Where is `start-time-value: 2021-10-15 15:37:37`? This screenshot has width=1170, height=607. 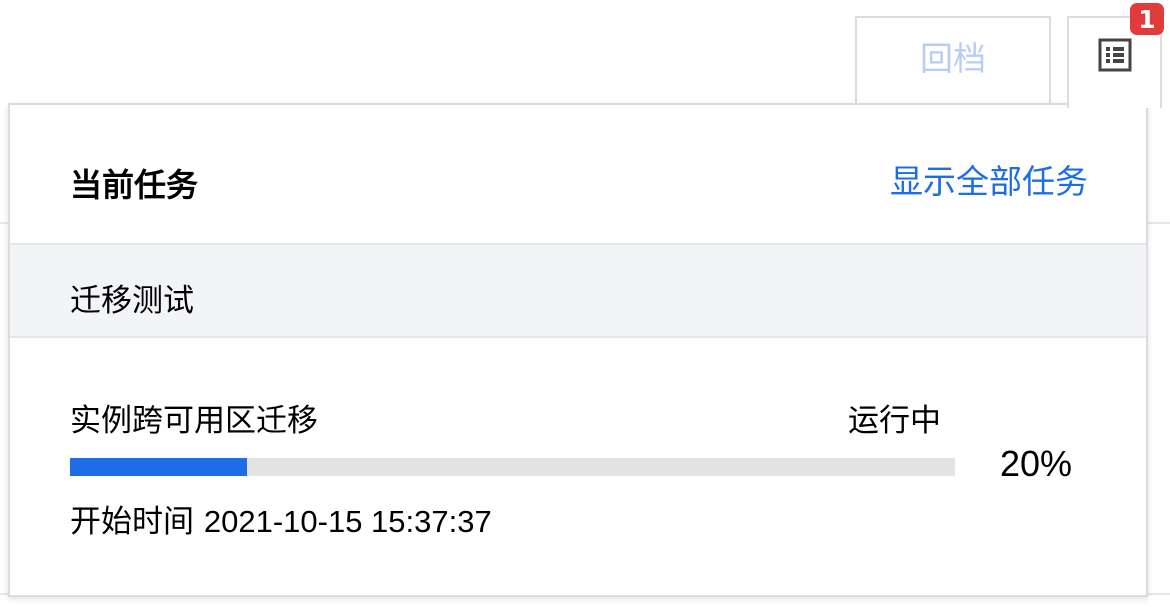 start-time-value: 2021-10-15 15:37:37 is located at coordinates (347, 521).